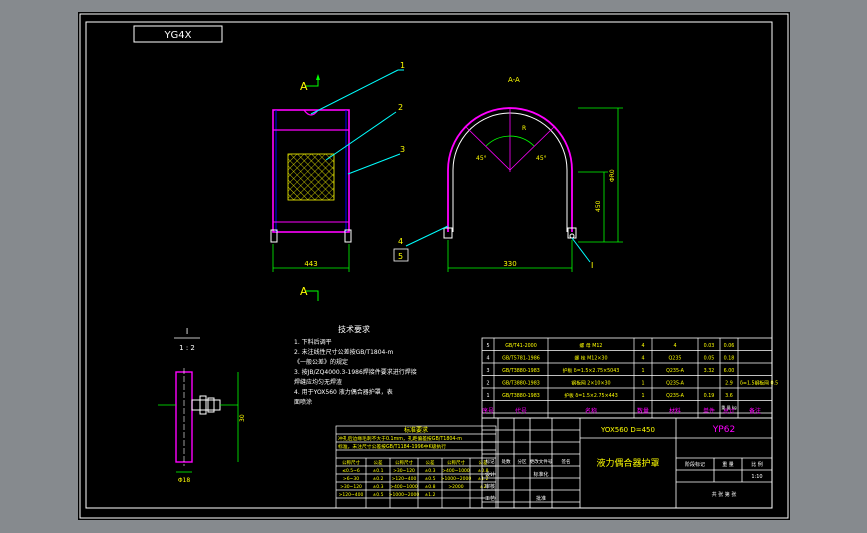 The width and height of the screenshot is (867, 533). What do you see at coordinates (402, 149) in the screenshot?
I see `balloon-3: 3` at bounding box center [402, 149].